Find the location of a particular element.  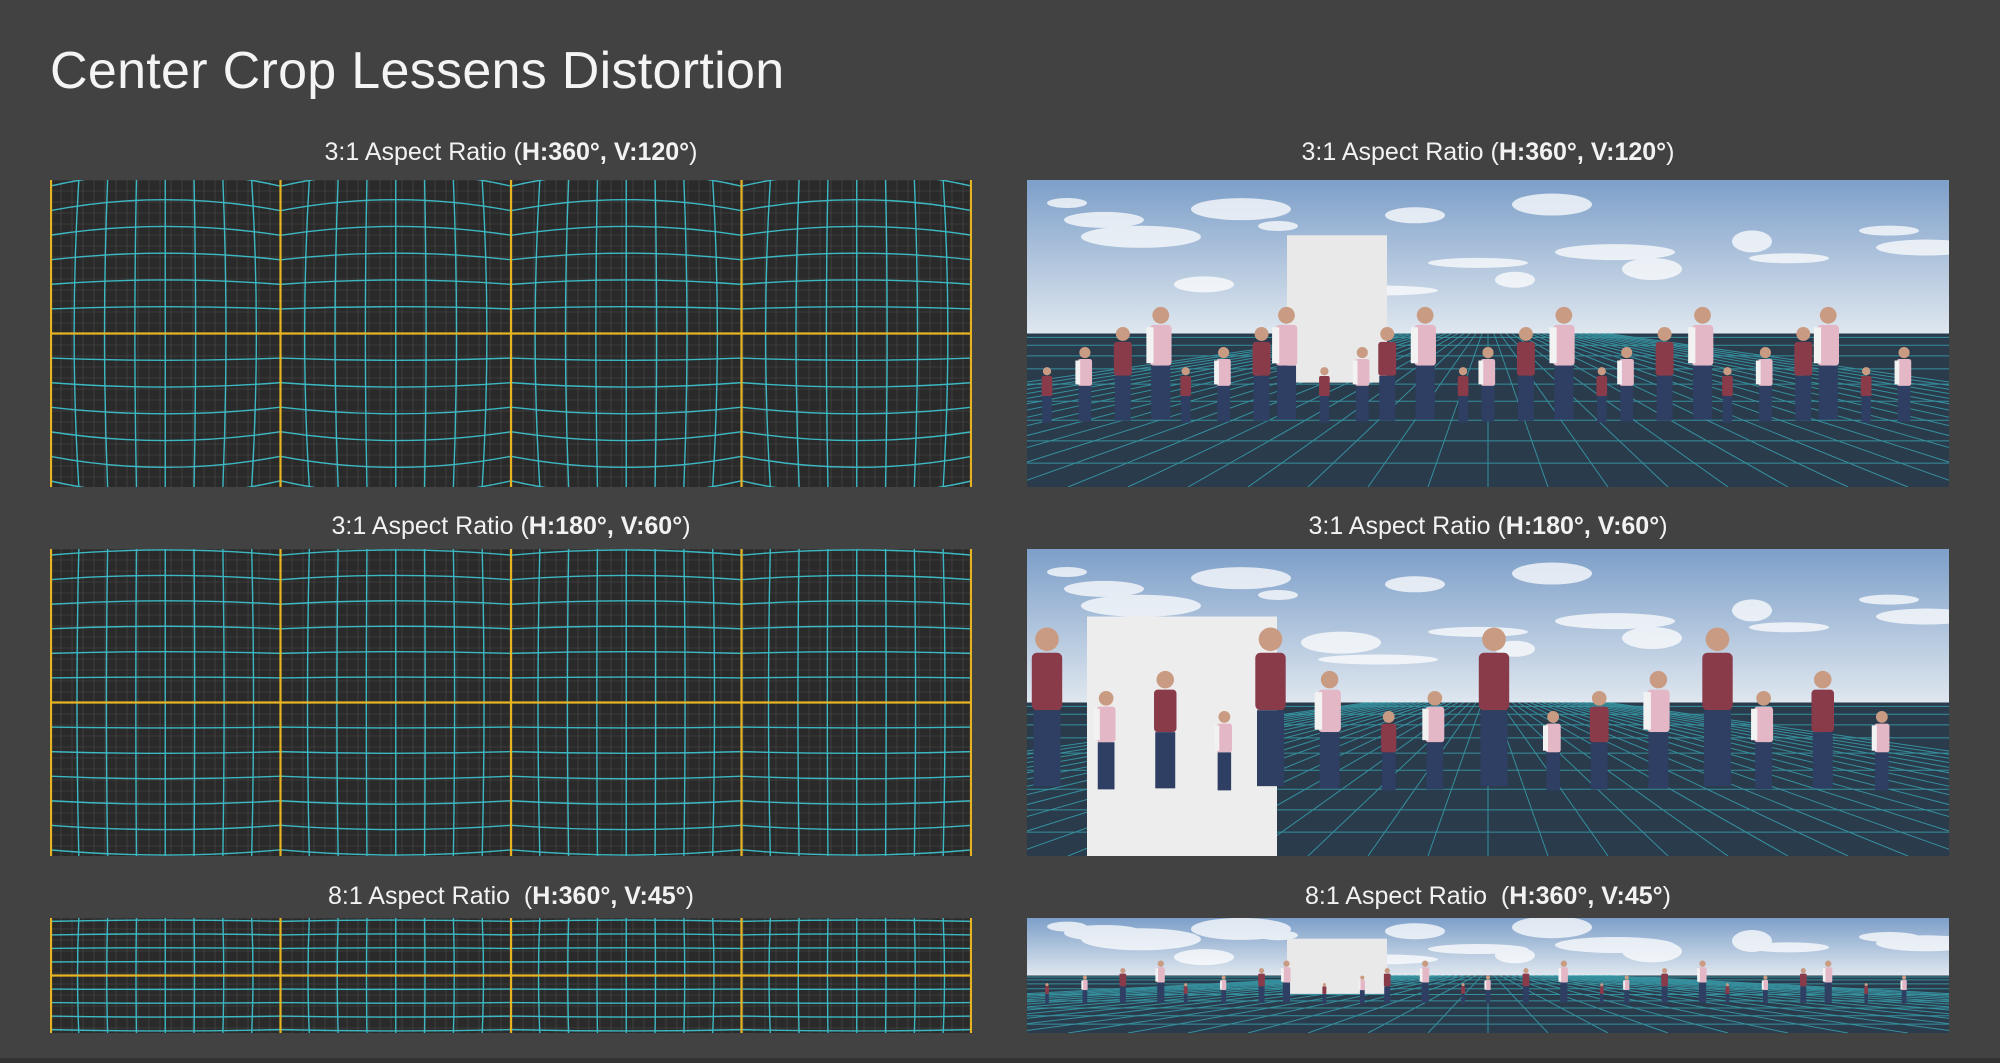

caption-row1-left: 3:1 Aspect Ratio (H:360°, V:120°) is located at coordinates (511, 152).